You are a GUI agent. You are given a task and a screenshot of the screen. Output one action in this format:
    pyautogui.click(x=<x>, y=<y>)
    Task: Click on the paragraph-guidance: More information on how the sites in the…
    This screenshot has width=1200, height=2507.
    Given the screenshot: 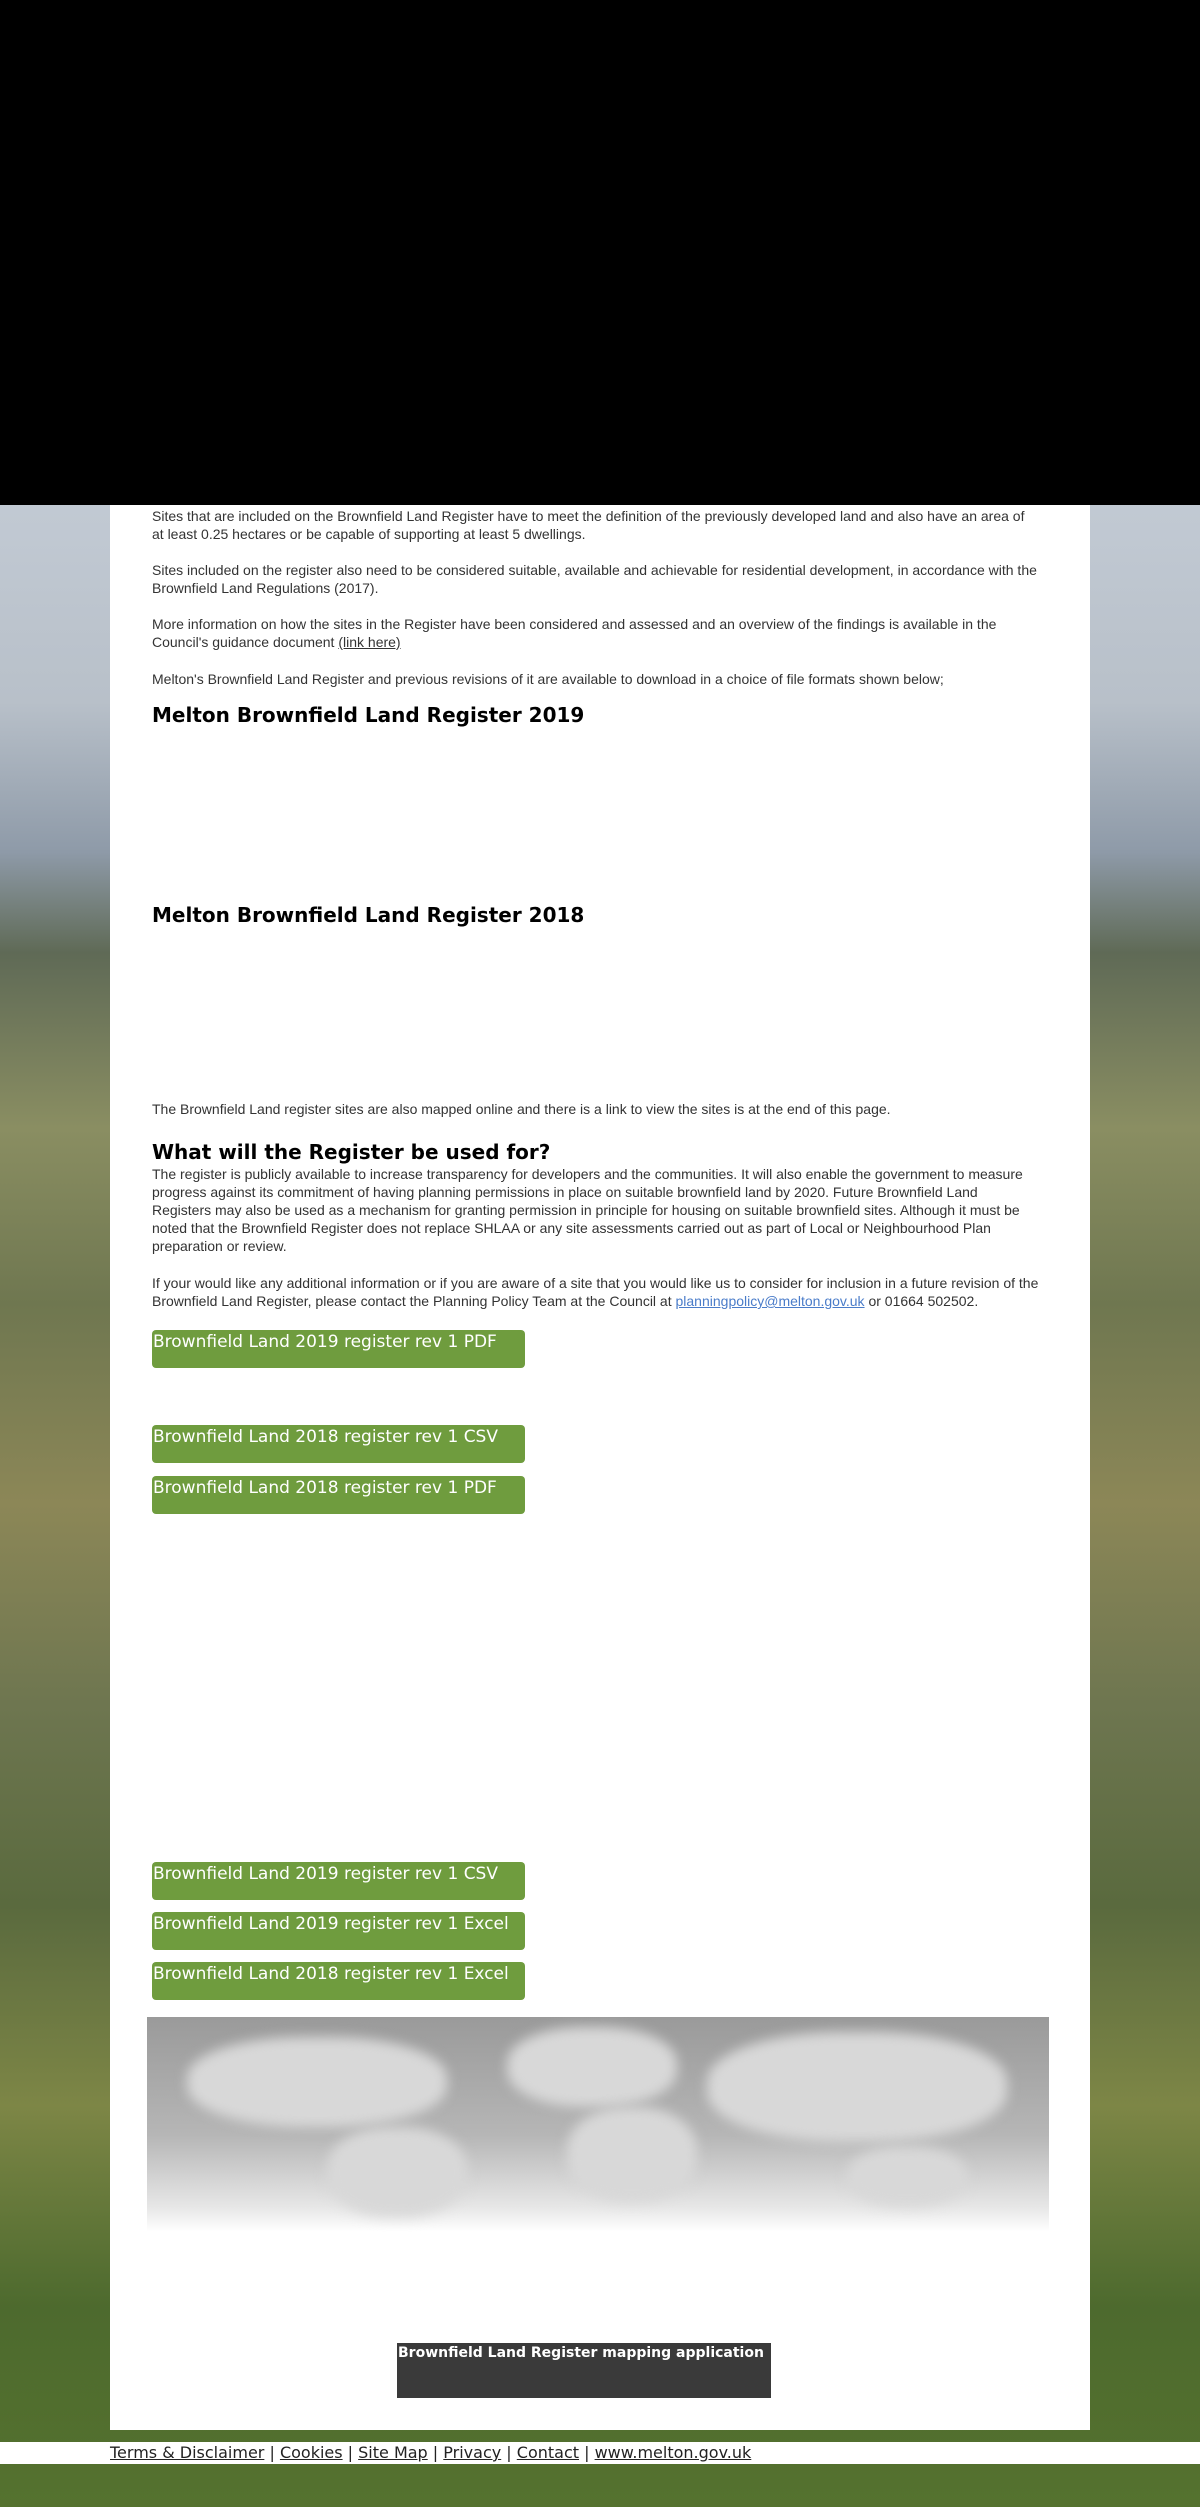 What is the action you would take?
    pyautogui.click(x=596, y=633)
    